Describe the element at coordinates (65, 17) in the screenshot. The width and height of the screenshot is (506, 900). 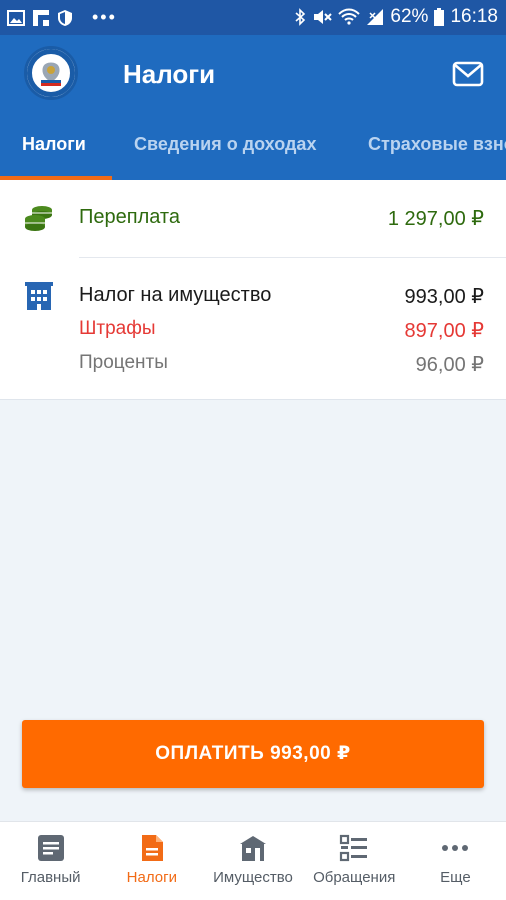
I see `shield-icon` at that location.